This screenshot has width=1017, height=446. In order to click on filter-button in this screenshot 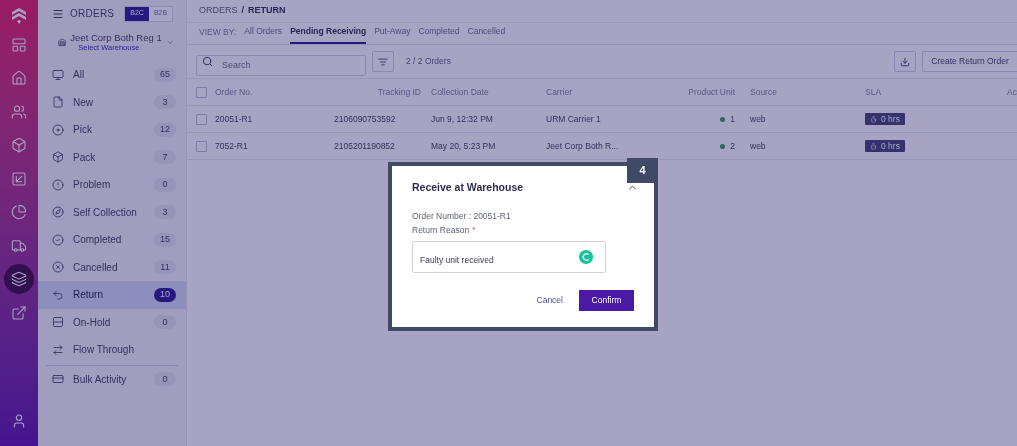, I will do `click(383, 61)`.